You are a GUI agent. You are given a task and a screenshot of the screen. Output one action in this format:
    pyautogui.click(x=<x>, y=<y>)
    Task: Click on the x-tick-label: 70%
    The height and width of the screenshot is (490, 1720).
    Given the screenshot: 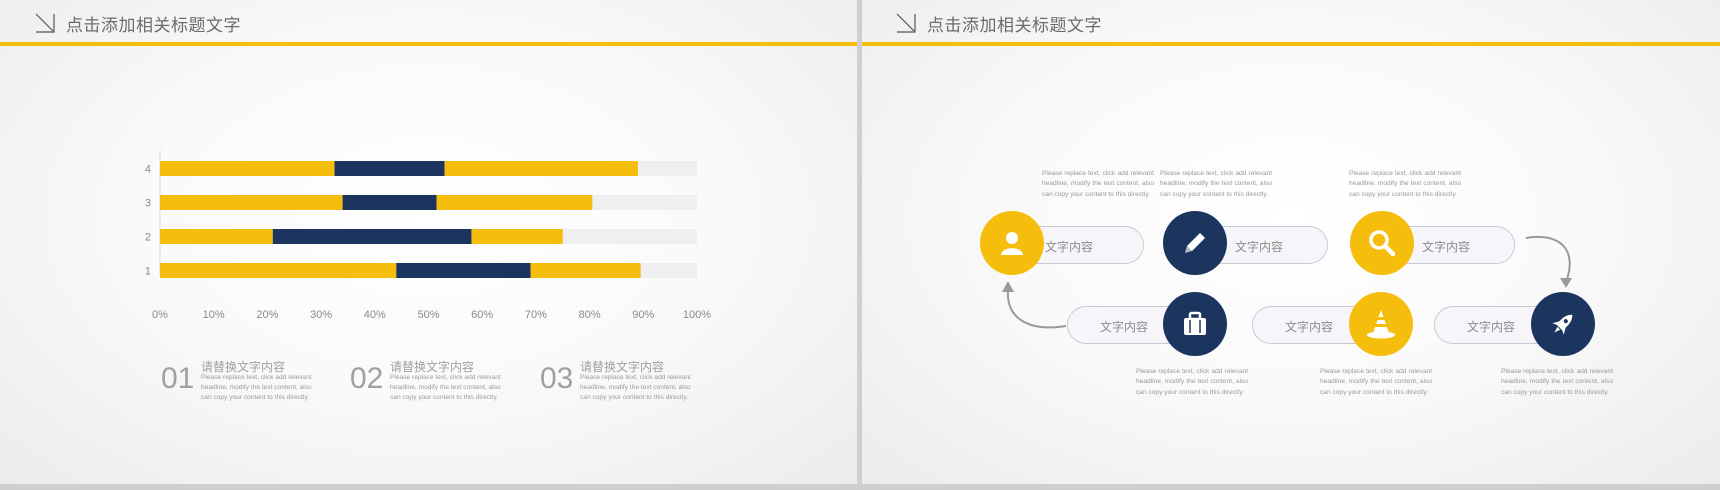 What is the action you would take?
    pyautogui.click(x=536, y=315)
    